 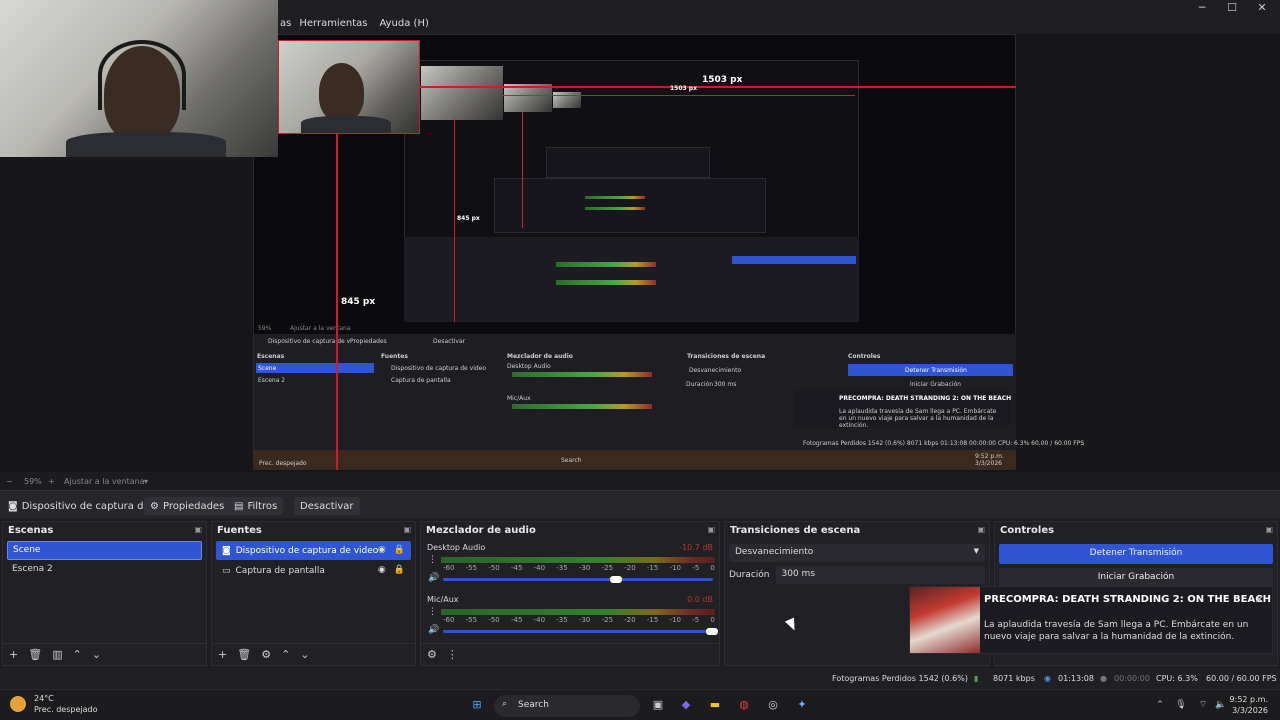 What do you see at coordinates (104, 481) in the screenshot?
I see `zoom-fit-select: Ajustar a la ventana` at bounding box center [104, 481].